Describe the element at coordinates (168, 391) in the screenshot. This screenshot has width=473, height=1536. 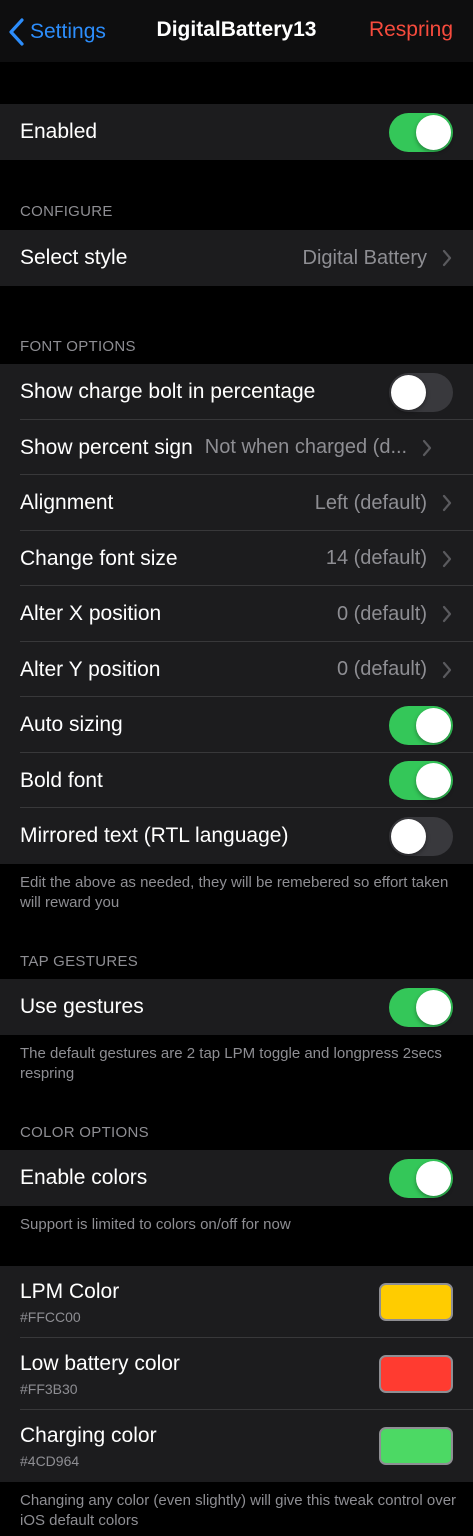
I see `show-bolt-label: Show charge bolt in percentage` at that location.